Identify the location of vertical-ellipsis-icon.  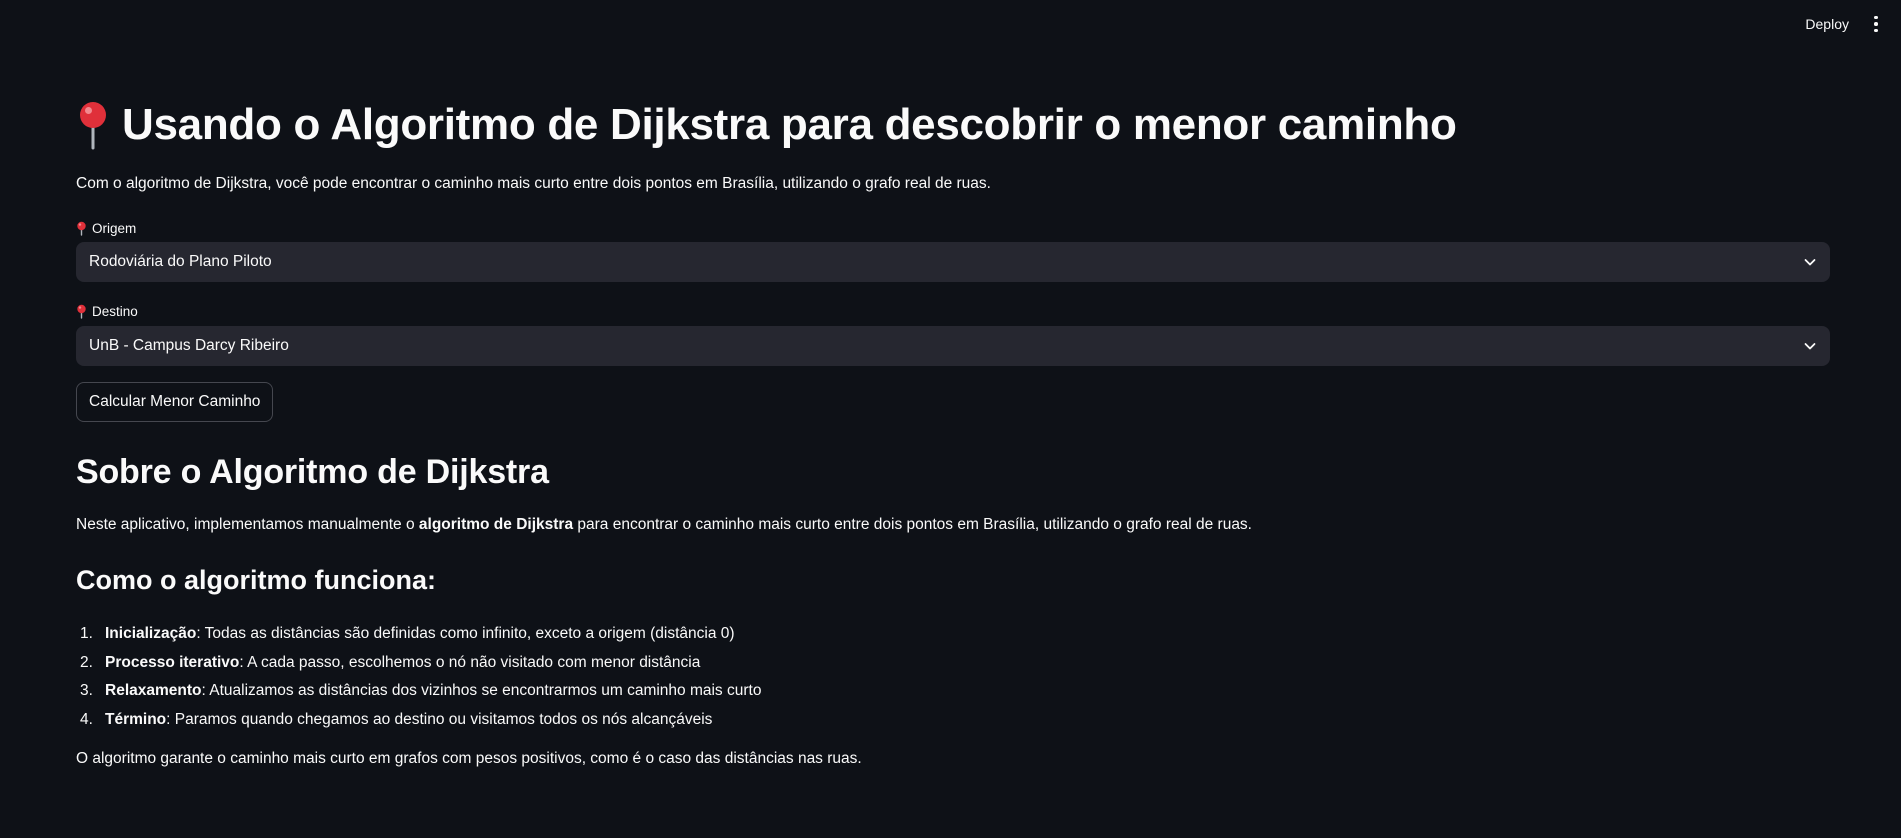
(1876, 24).